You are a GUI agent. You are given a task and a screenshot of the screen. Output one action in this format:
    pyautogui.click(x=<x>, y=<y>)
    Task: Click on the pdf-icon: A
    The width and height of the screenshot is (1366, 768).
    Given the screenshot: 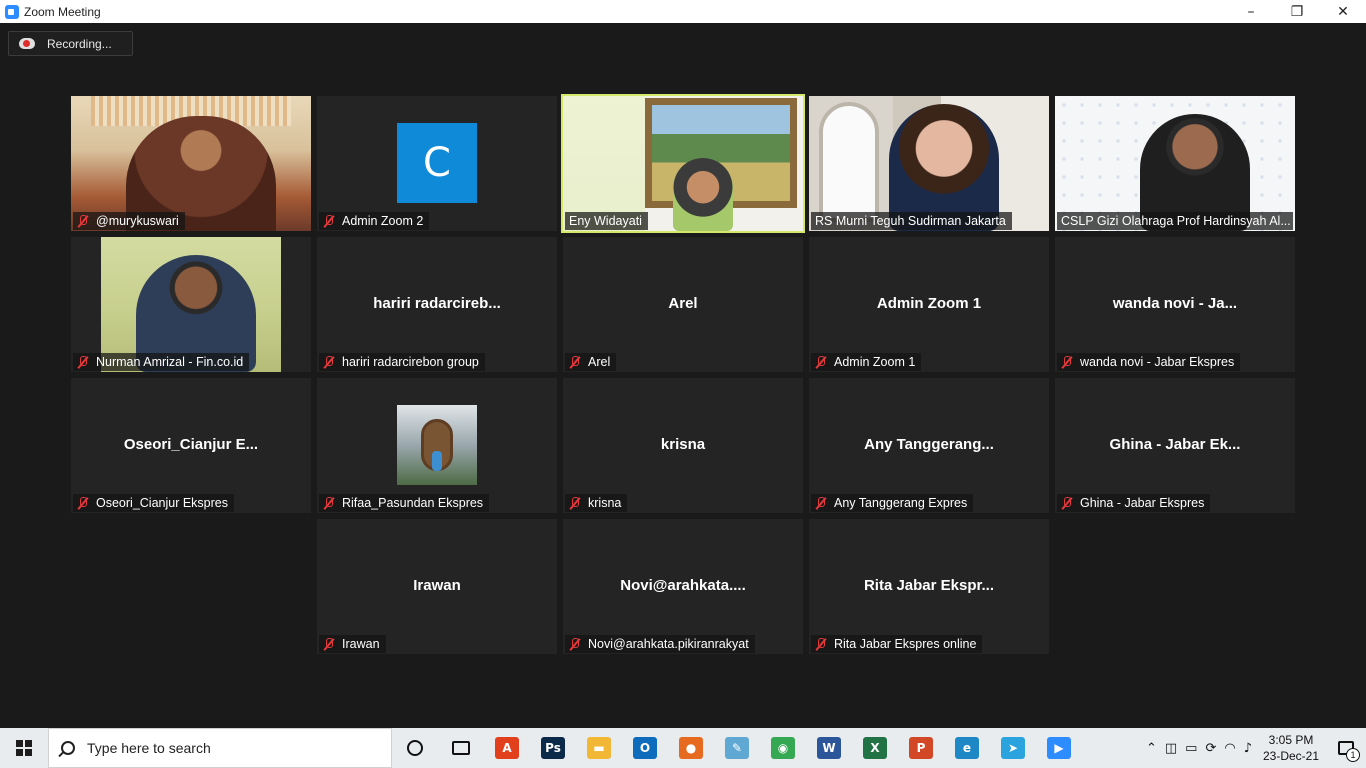 What is the action you would take?
    pyautogui.click(x=507, y=748)
    